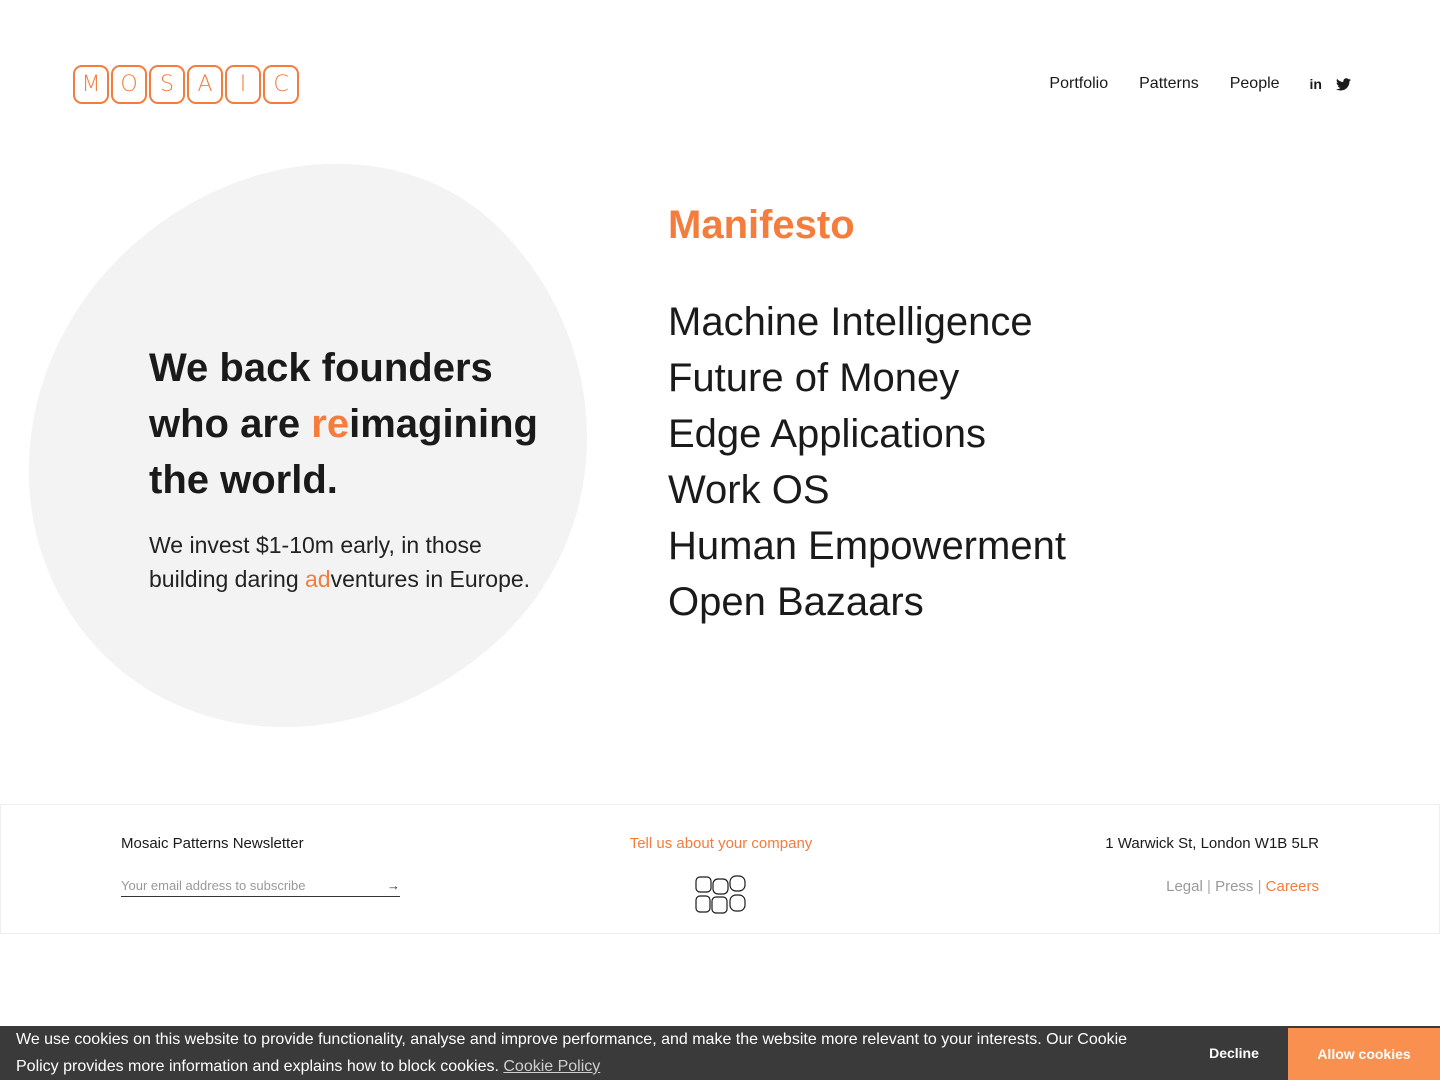 This screenshot has width=1440, height=1080. I want to click on manifesto-item: Machine Intelligence, so click(867, 322).